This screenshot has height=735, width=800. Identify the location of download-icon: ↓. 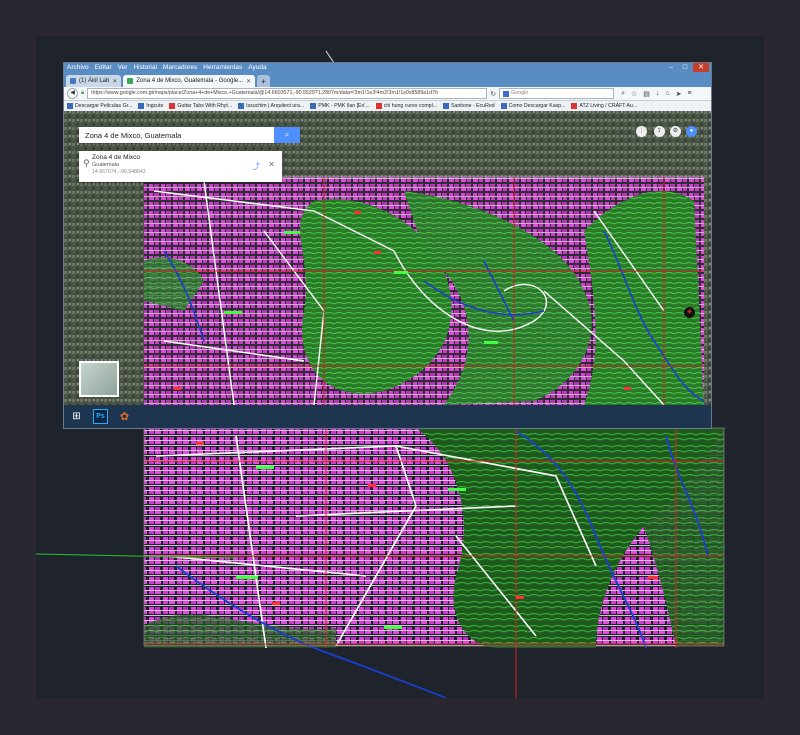
(658, 94).